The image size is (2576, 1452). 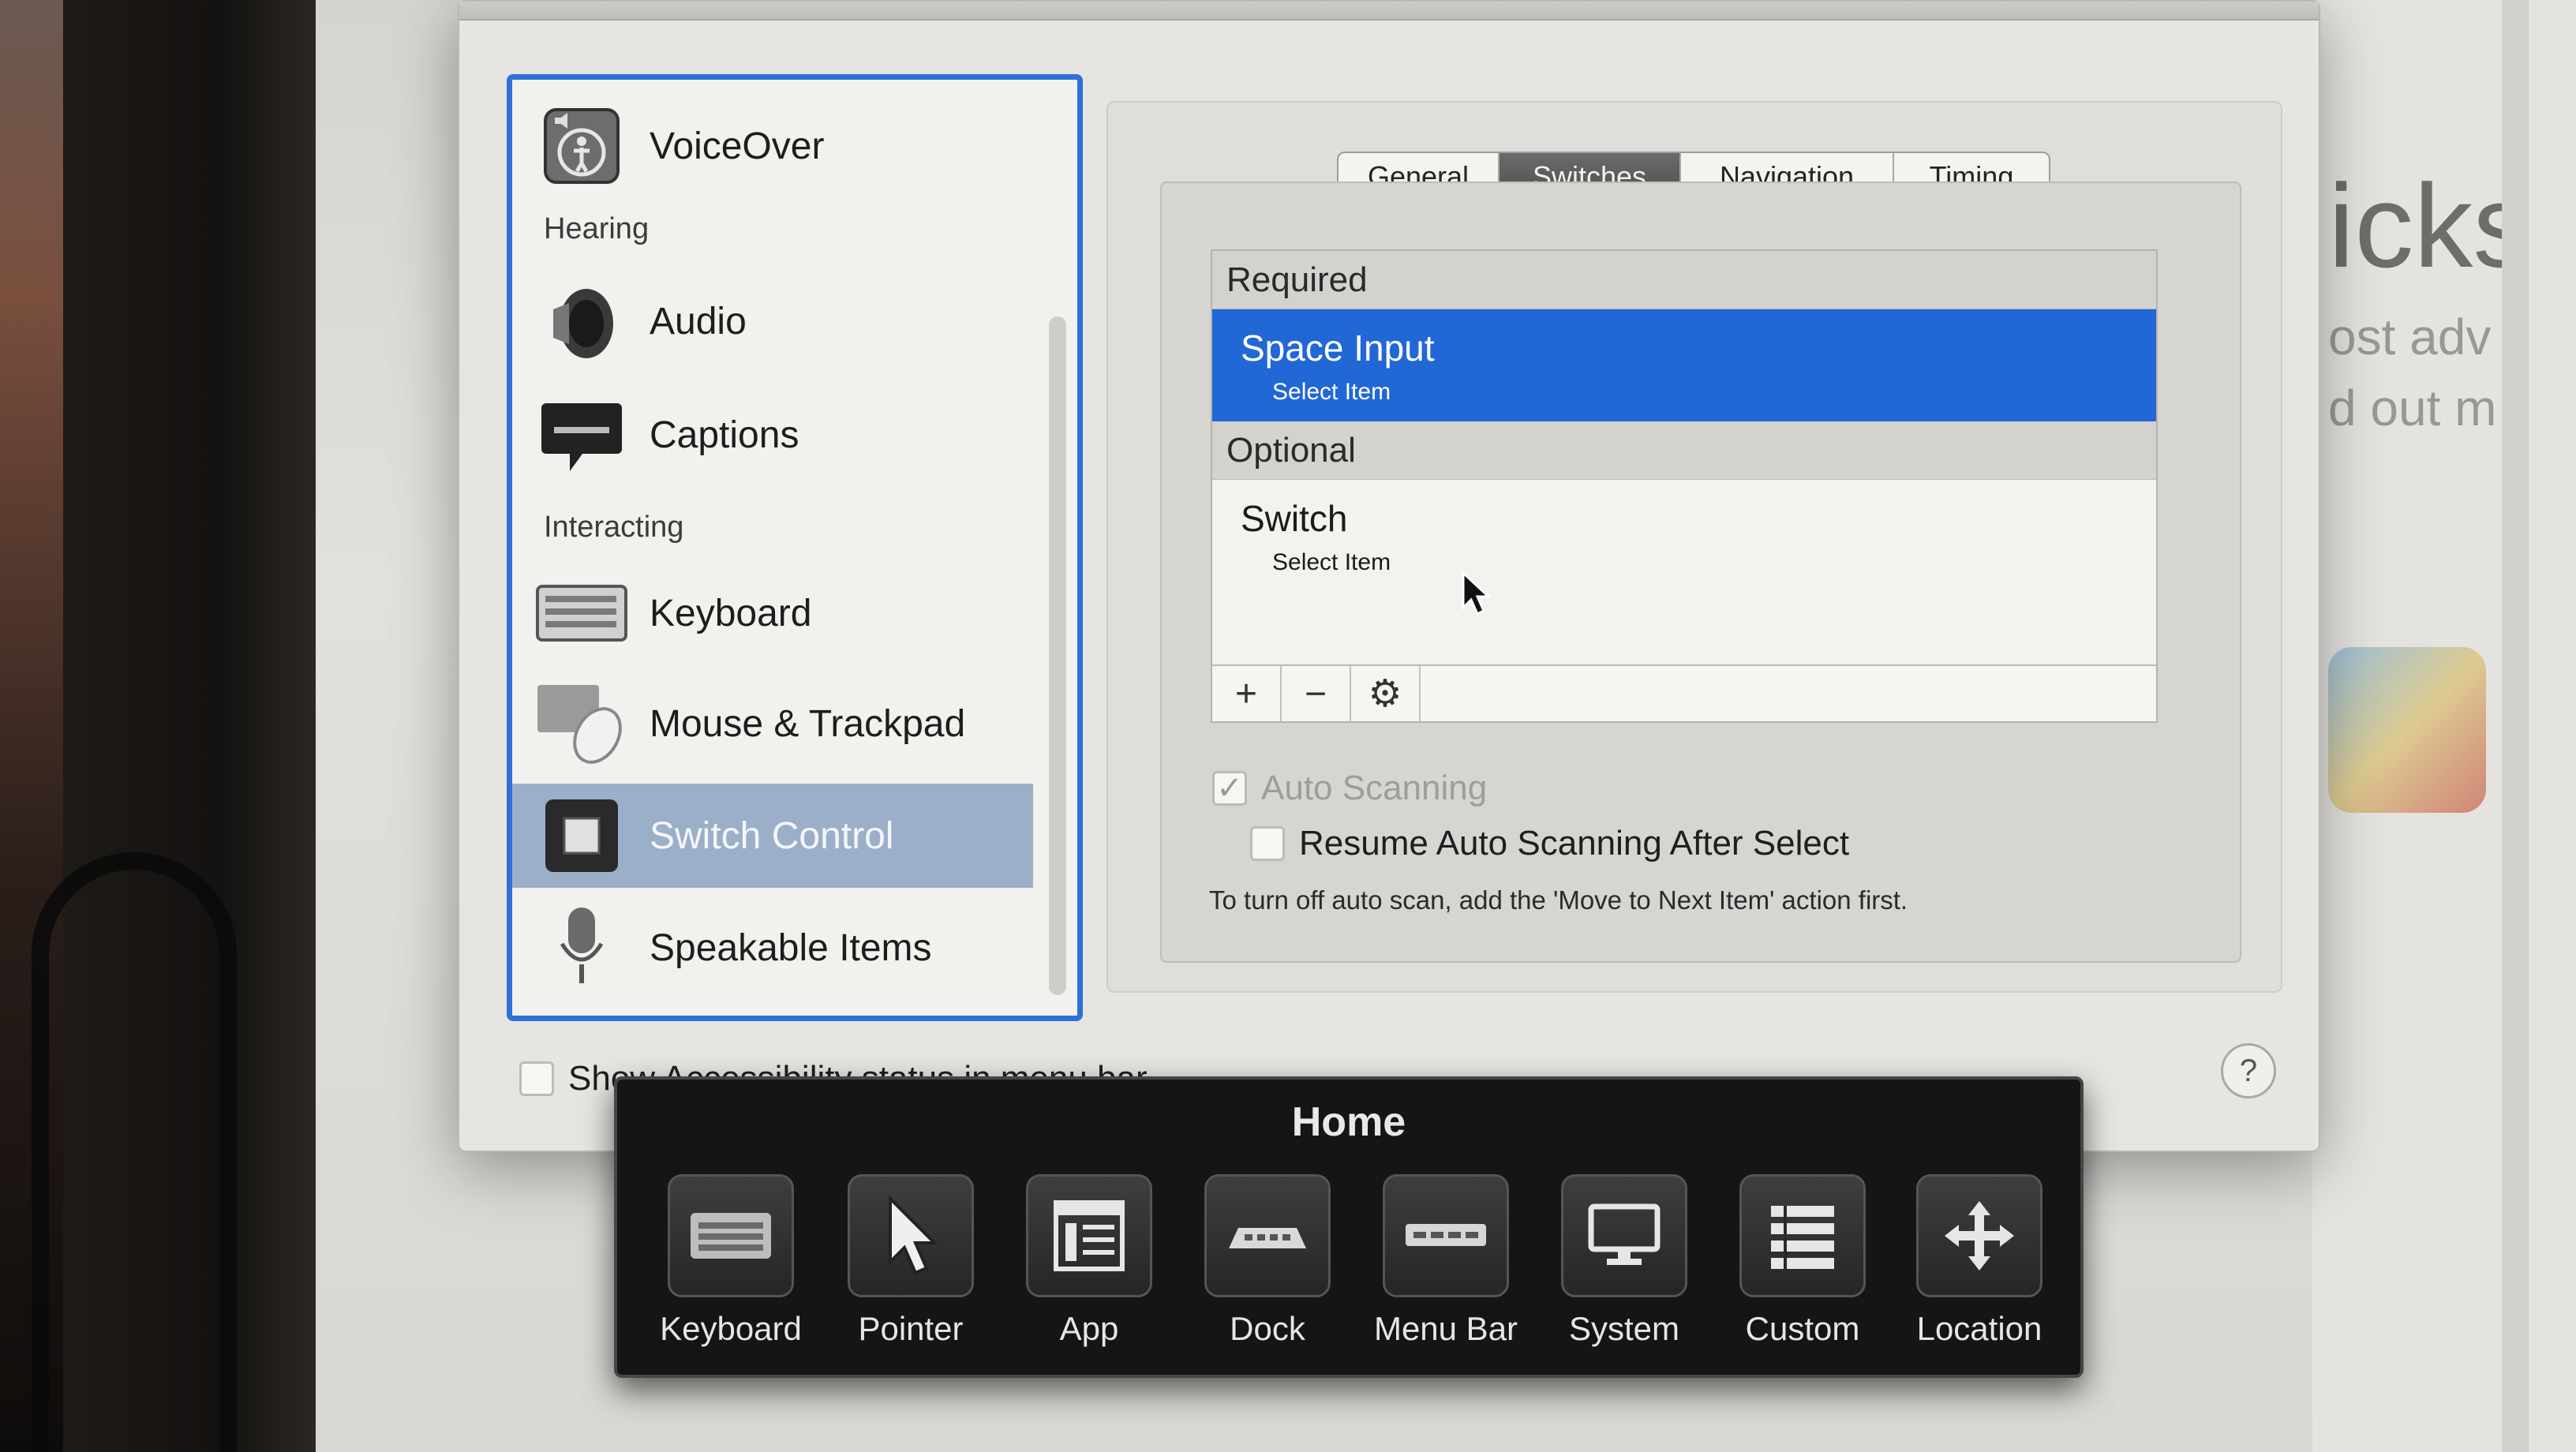 I want to click on mouse-icon, so click(x=581, y=723).